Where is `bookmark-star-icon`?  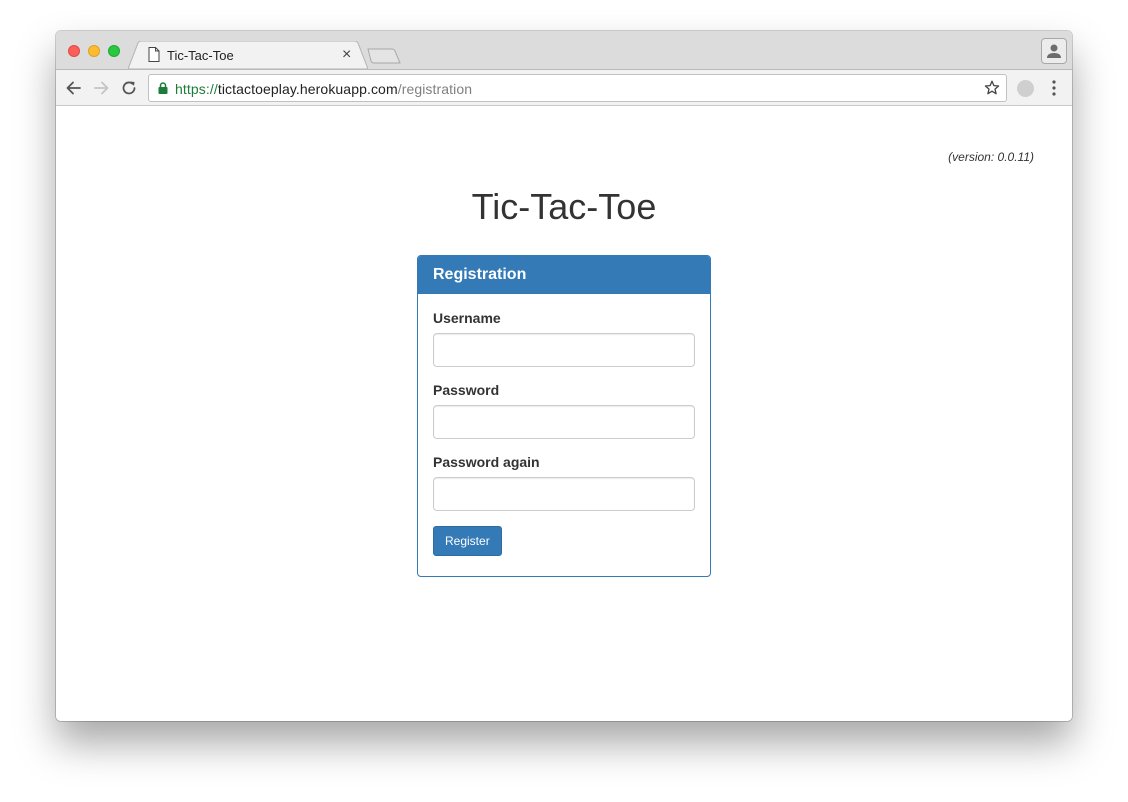
bookmark-star-icon is located at coordinates (992, 88).